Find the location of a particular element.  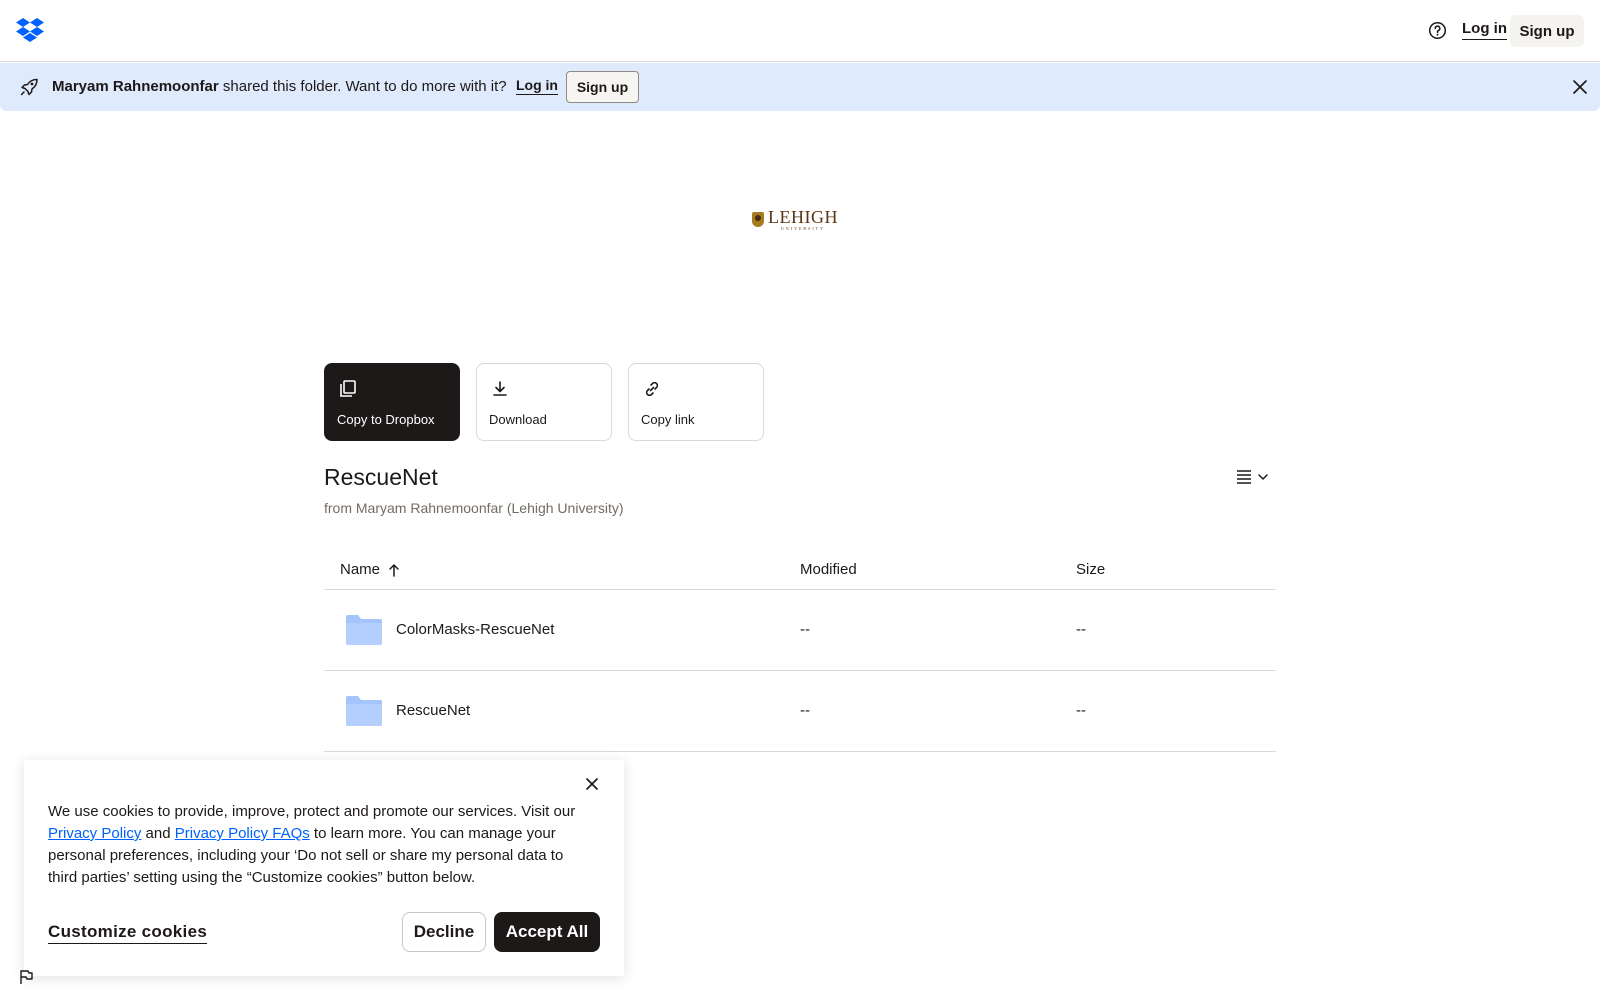

help-circle-icon is located at coordinates (1437, 30).